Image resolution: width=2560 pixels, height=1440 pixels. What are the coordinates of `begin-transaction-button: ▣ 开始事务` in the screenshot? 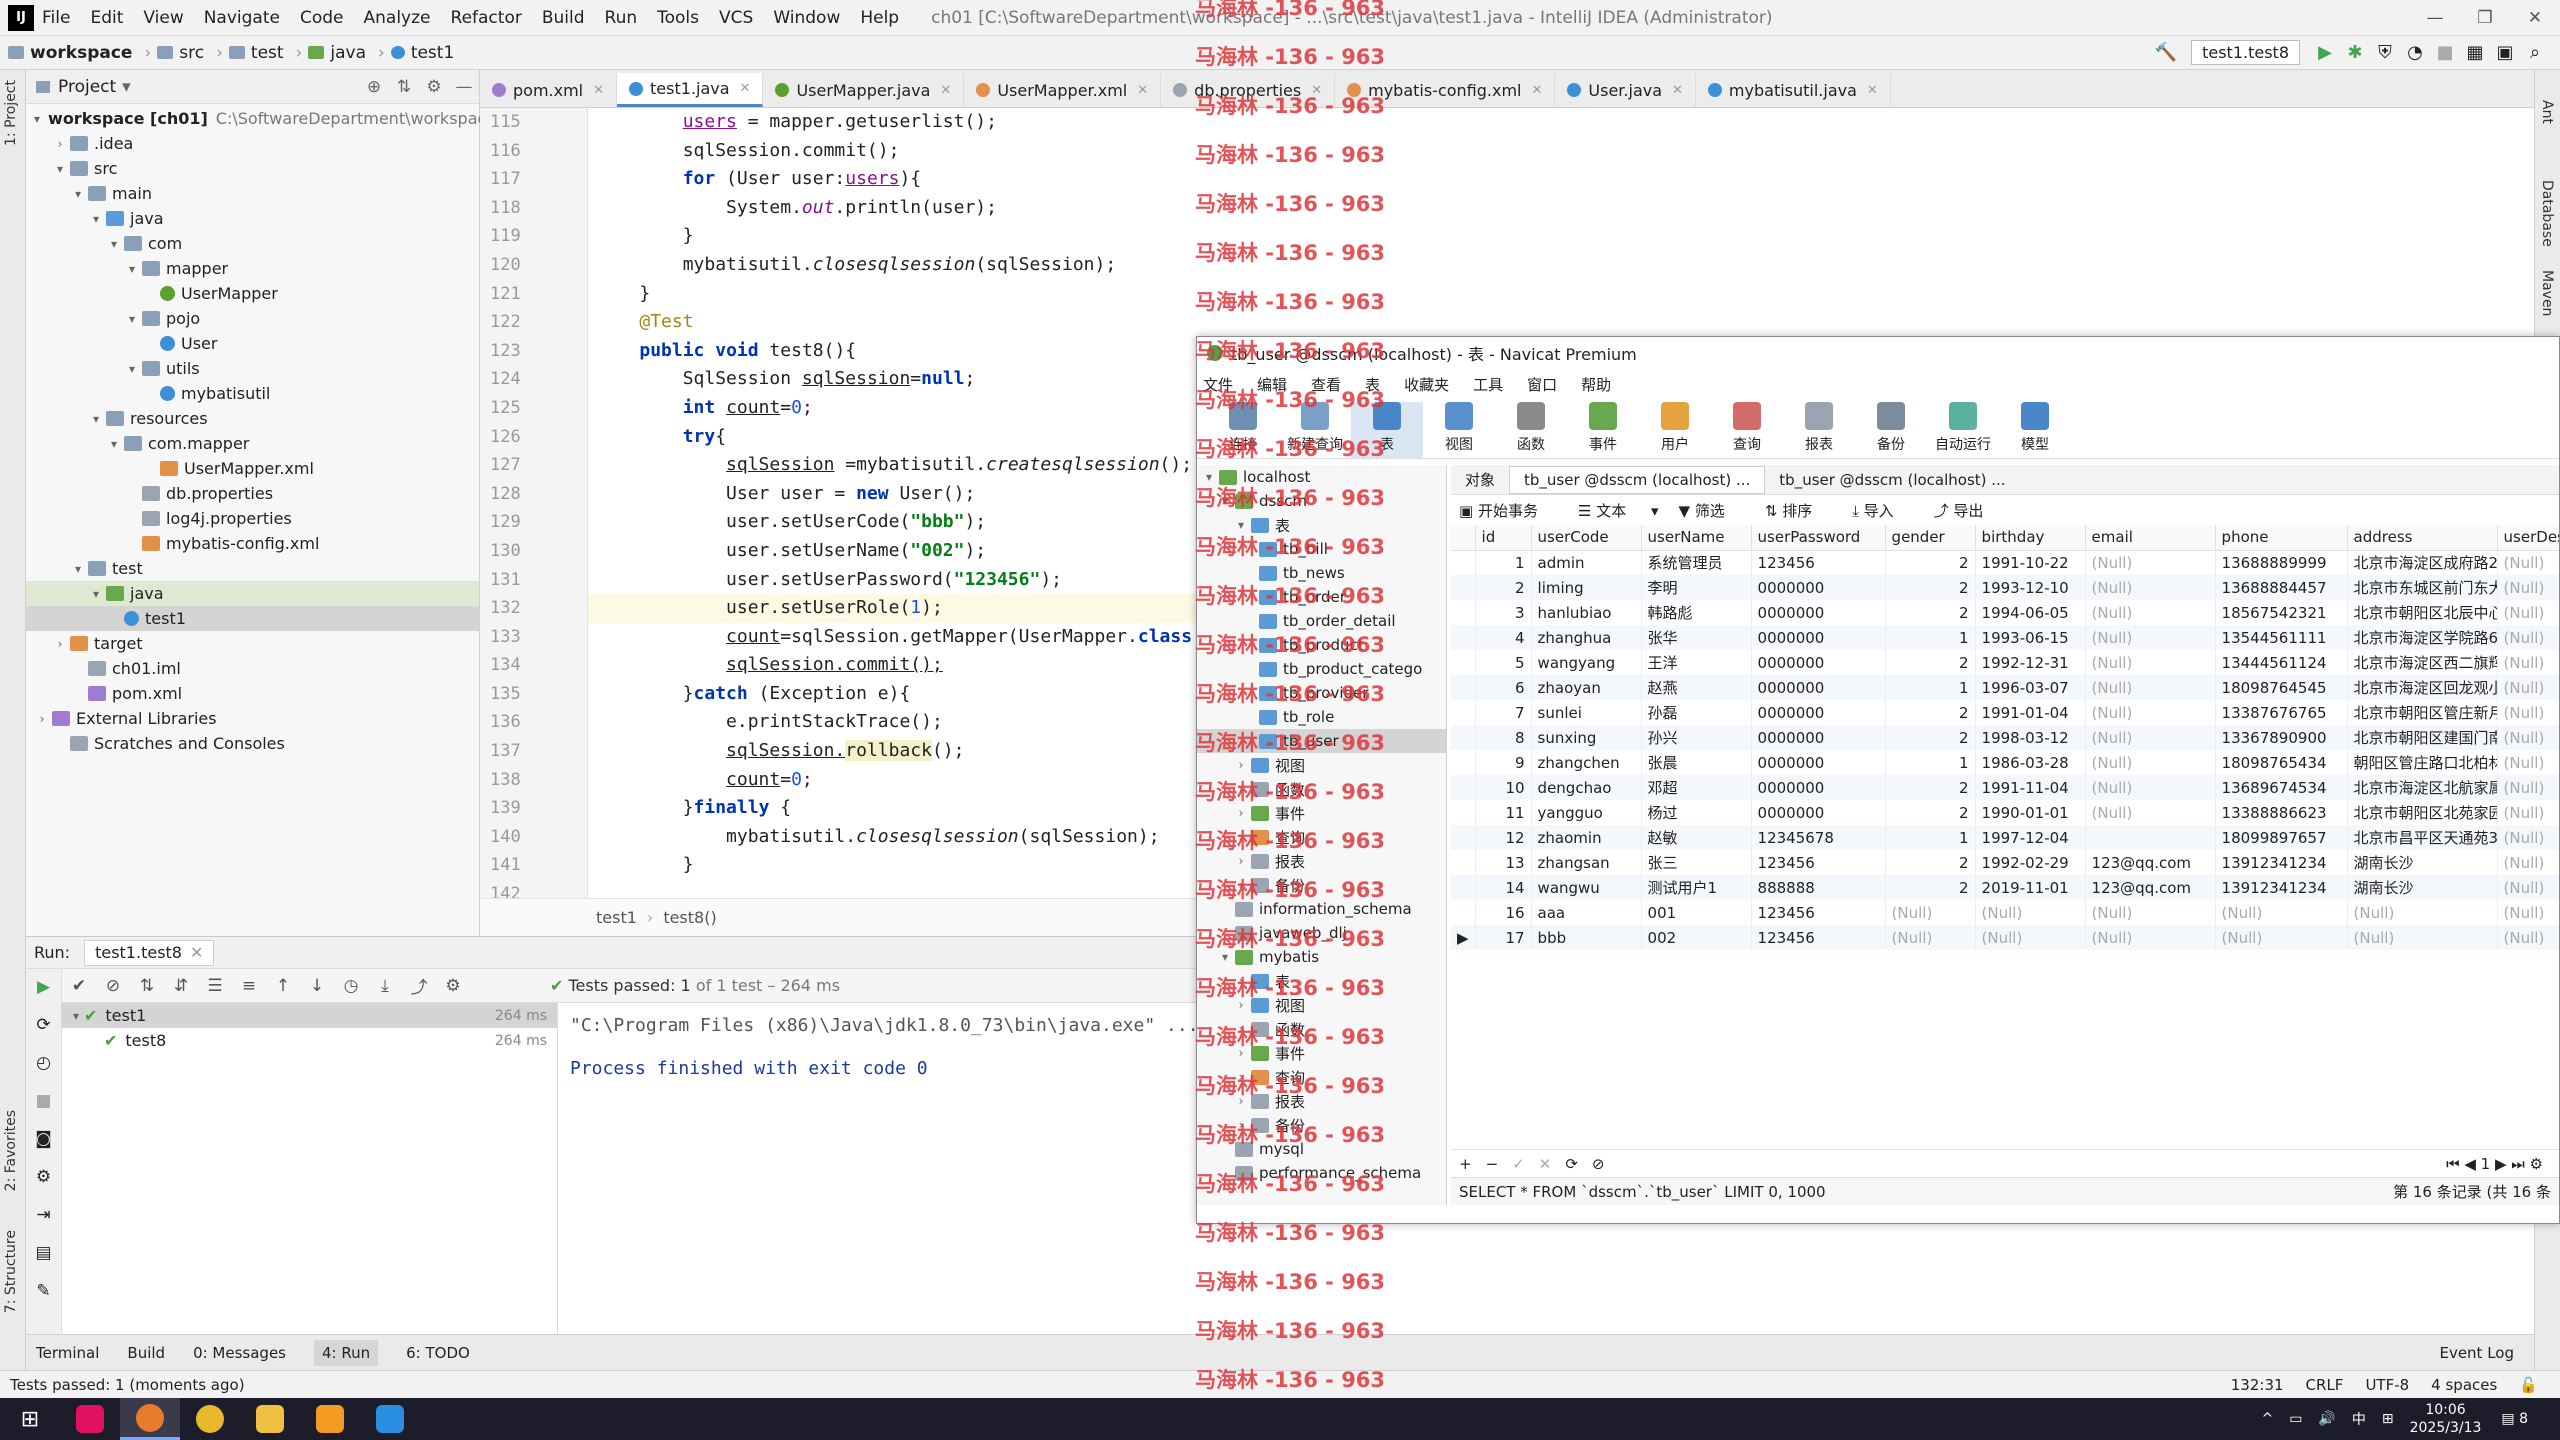 It's located at (1508, 510).